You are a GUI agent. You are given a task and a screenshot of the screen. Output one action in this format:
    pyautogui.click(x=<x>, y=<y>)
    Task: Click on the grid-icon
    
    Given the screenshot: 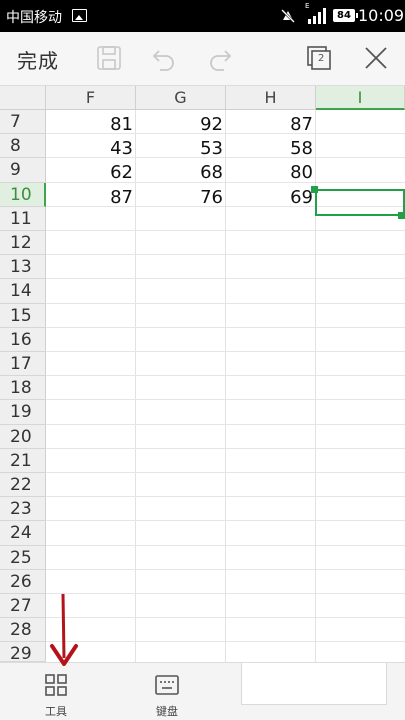 What is the action you would take?
    pyautogui.click(x=56, y=685)
    